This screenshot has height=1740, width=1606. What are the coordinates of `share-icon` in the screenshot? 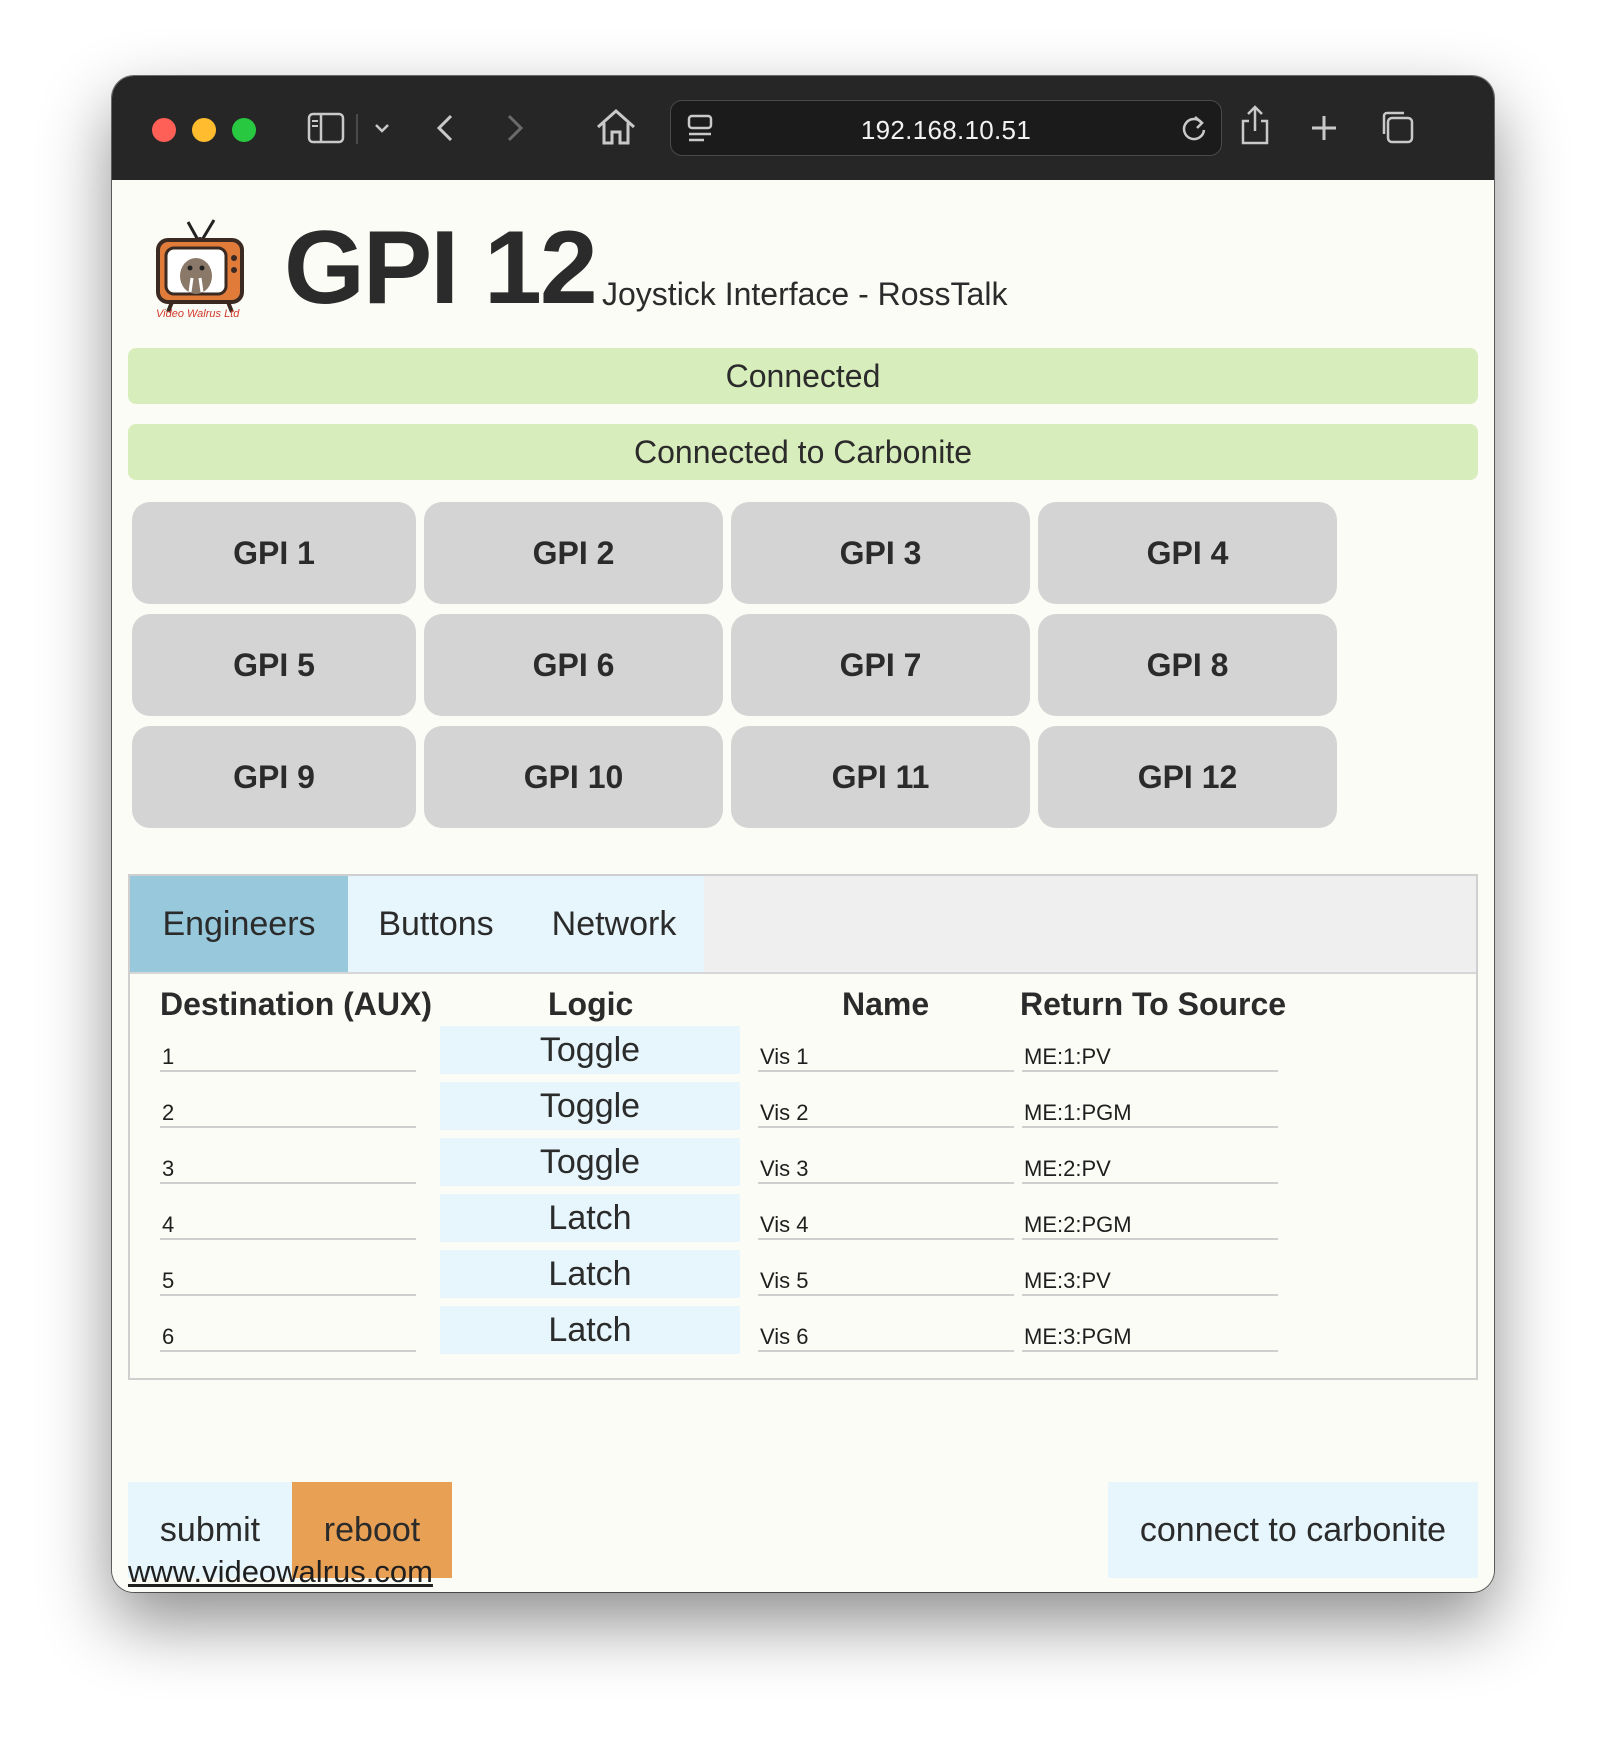 It's located at (1255, 125).